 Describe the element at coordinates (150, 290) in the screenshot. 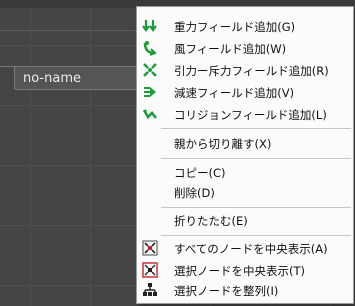

I see `align-selected-nodes-icon` at that location.